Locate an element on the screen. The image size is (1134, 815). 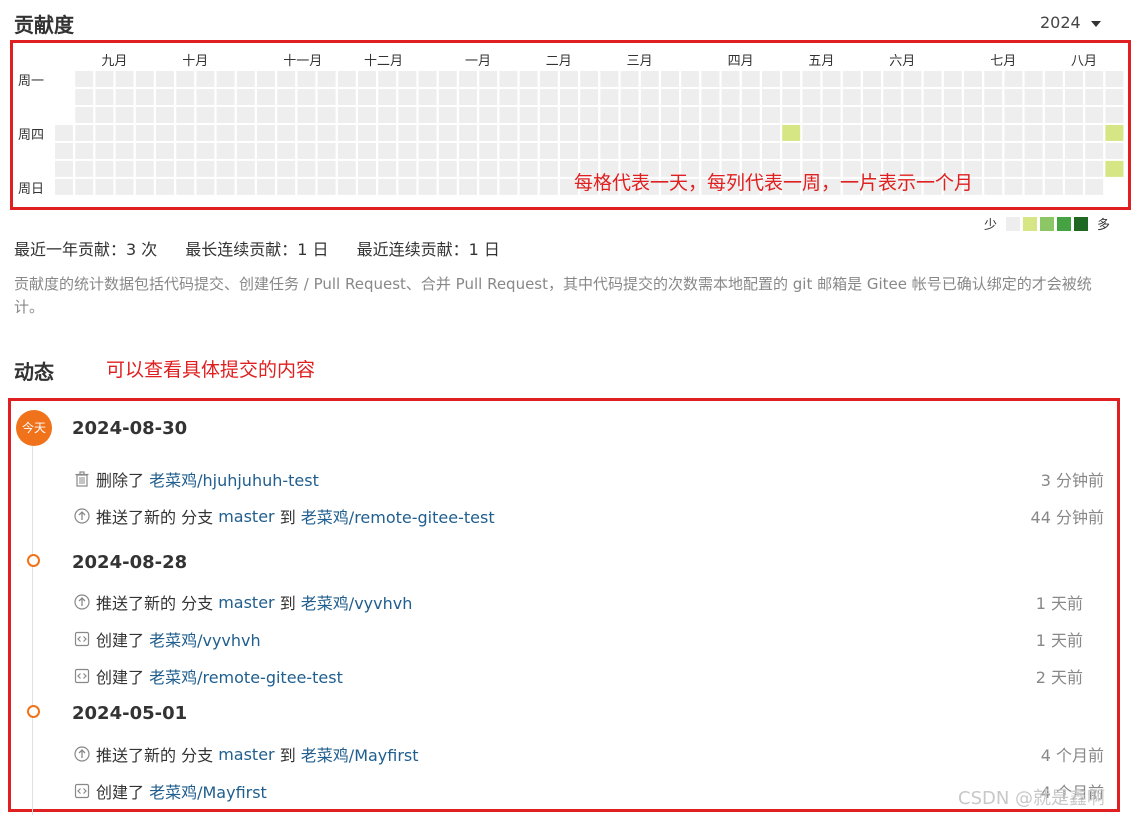
event-repo-link: 老菜鸡/remote-gitee-test is located at coordinates (398, 516).